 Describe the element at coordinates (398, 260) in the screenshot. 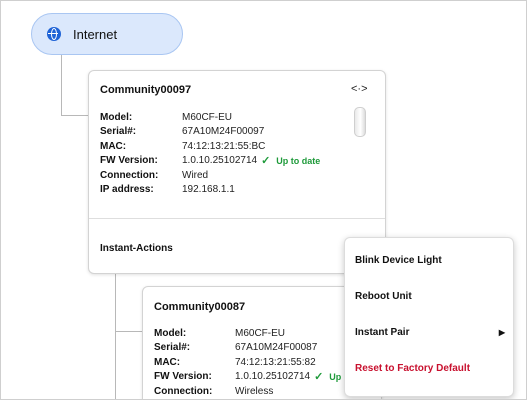

I see `menu-item-label: Blink Device Light` at that location.